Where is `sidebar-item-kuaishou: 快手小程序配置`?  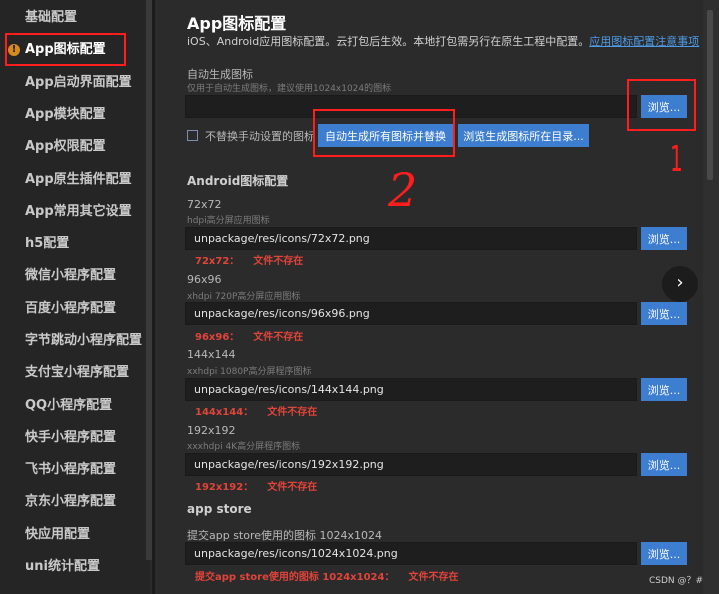
sidebar-item-kuaishou: 快手小程序配置 is located at coordinates (73, 438).